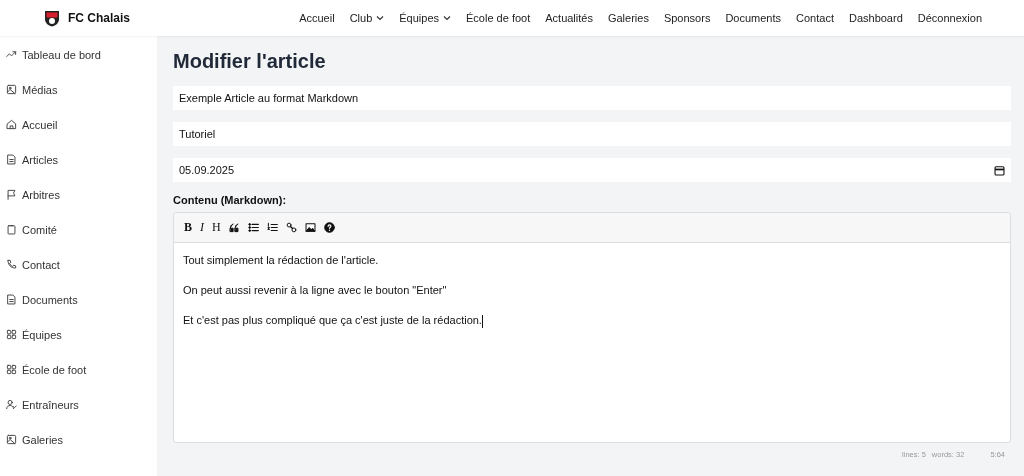 The width and height of the screenshot is (1024, 476). I want to click on heading-button: H, so click(216, 227).